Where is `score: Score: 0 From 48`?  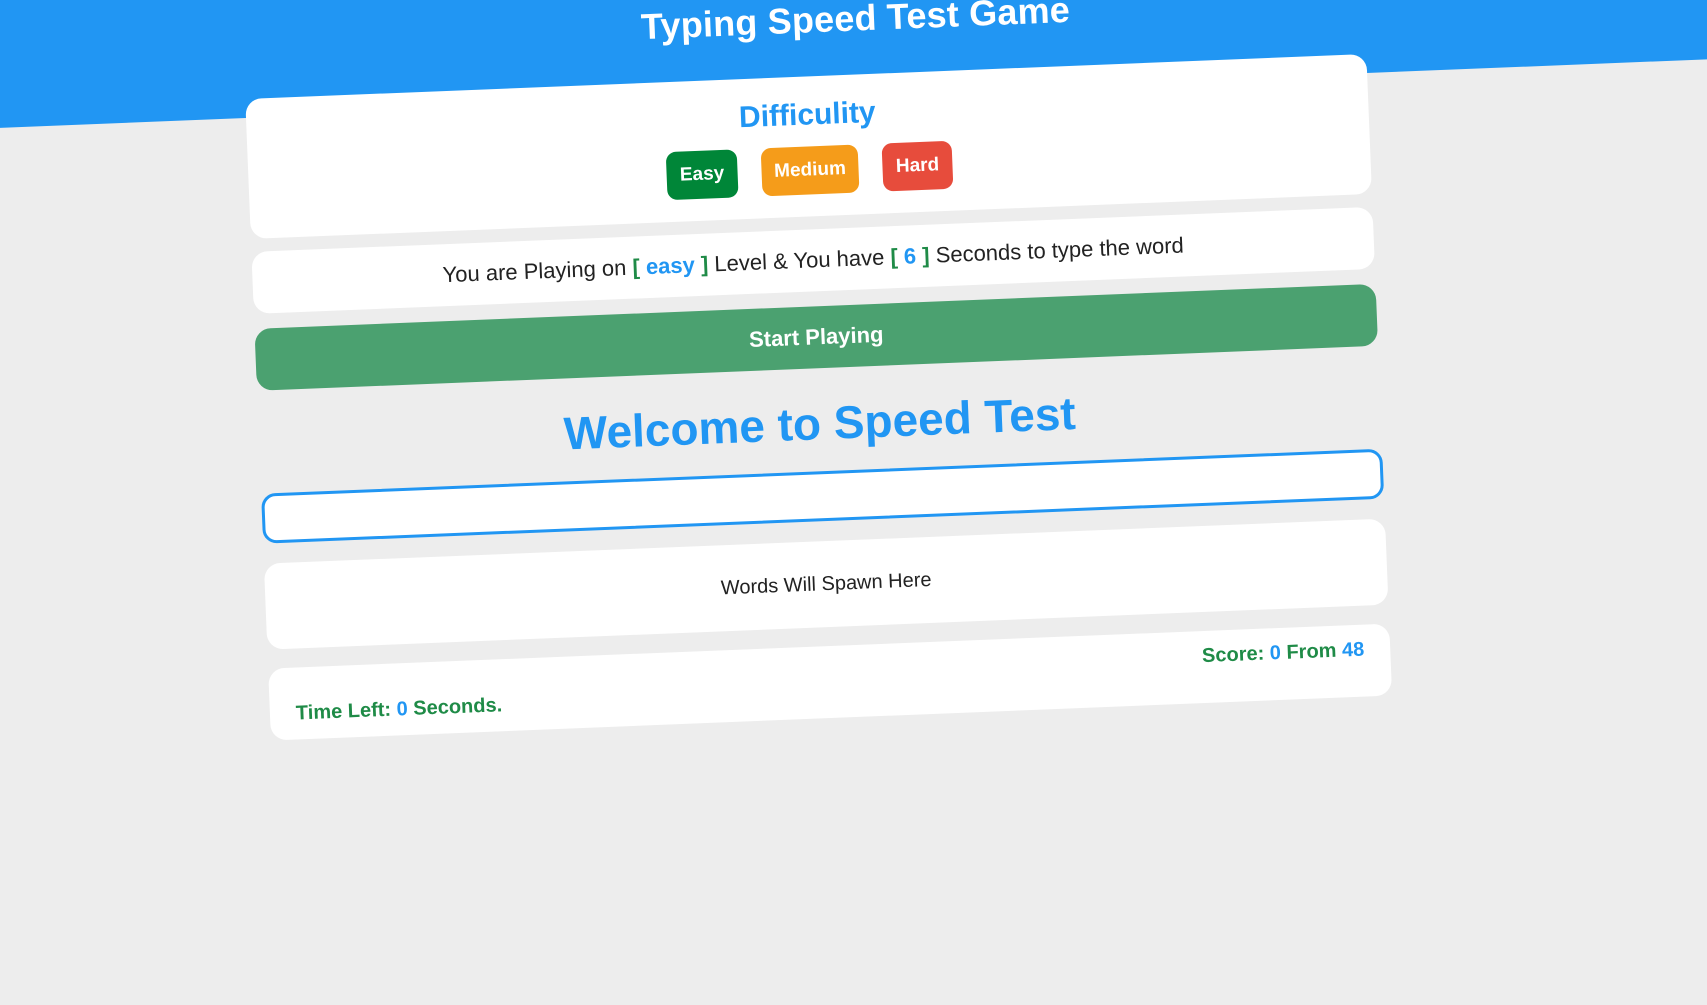 score: Score: 0 From 48 is located at coordinates (1283, 653).